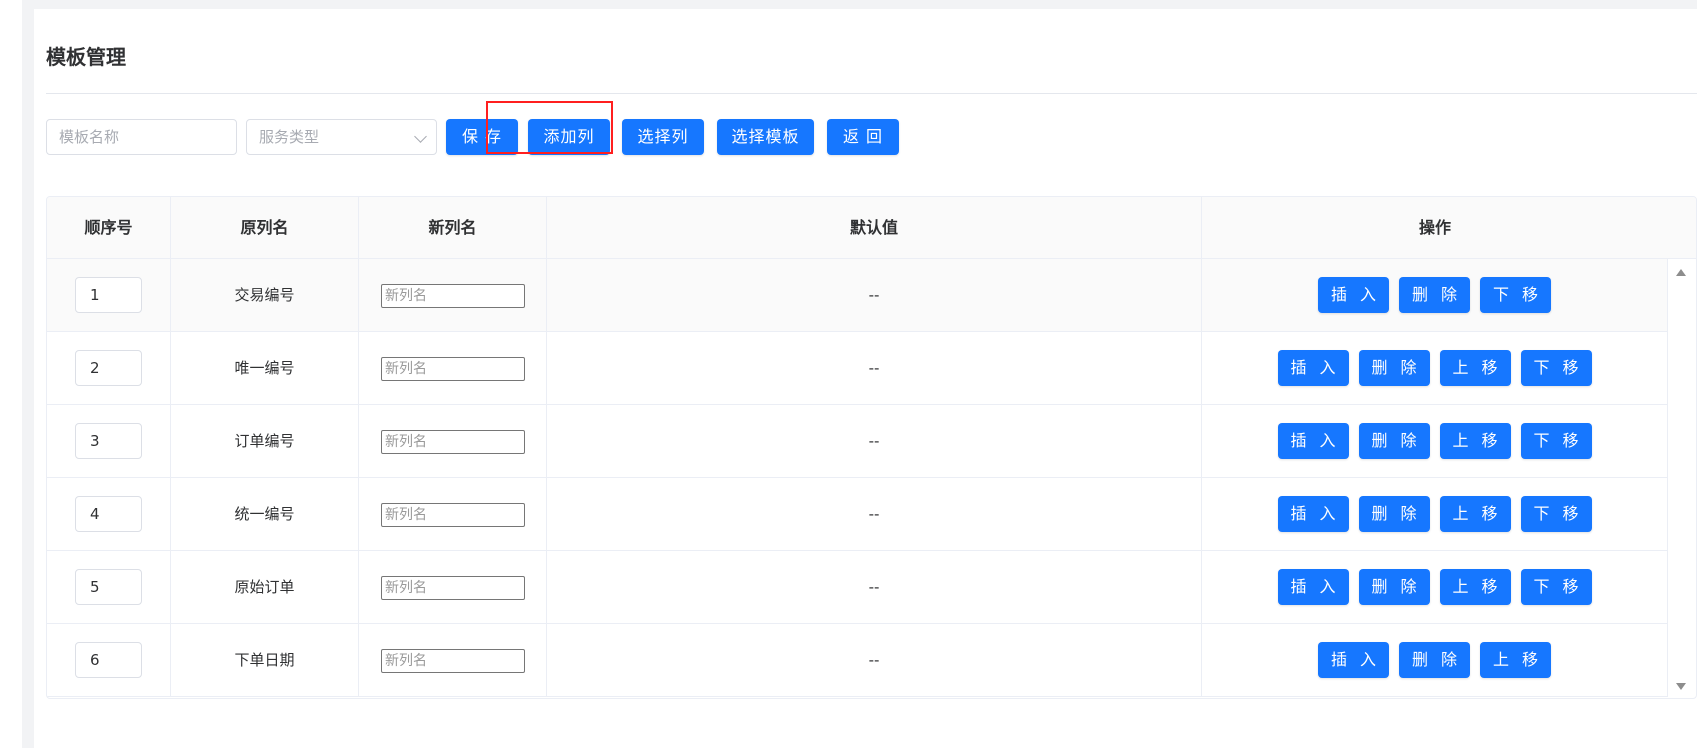  I want to click on title-divider, so click(871, 93).